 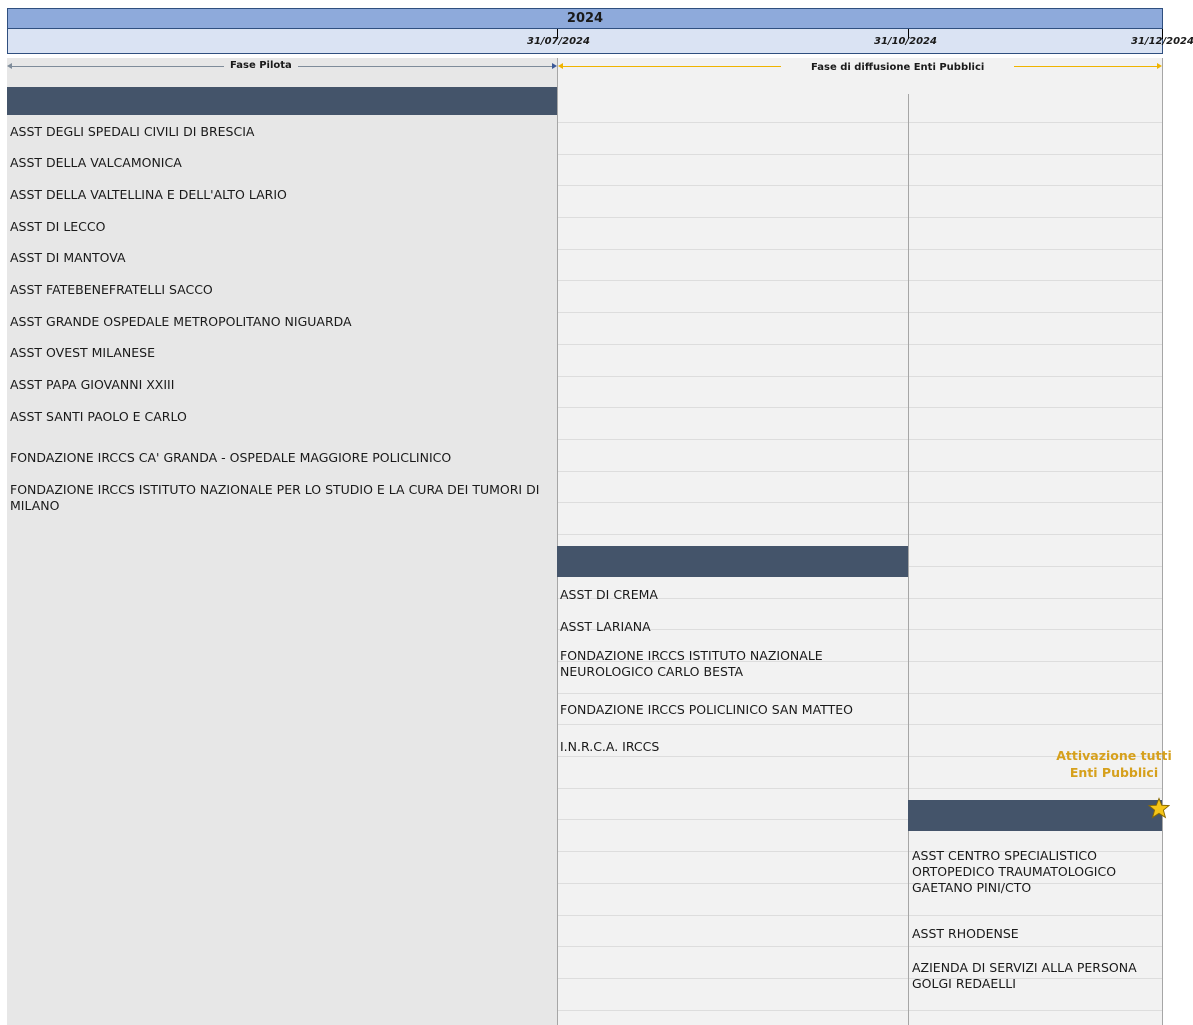 I want to click on pilot-entity-item: ASST OVEST MILANESE, so click(x=82, y=352).